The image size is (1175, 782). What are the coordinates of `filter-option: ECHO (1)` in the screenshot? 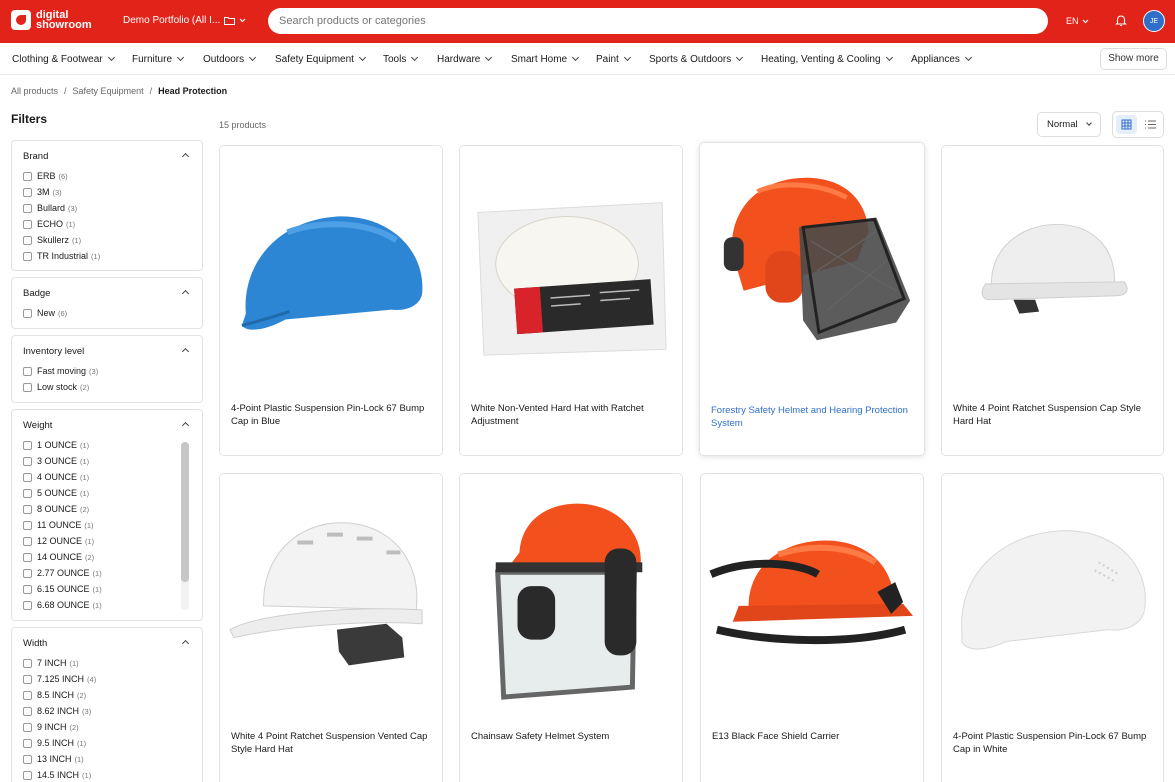 It's located at (49, 224).